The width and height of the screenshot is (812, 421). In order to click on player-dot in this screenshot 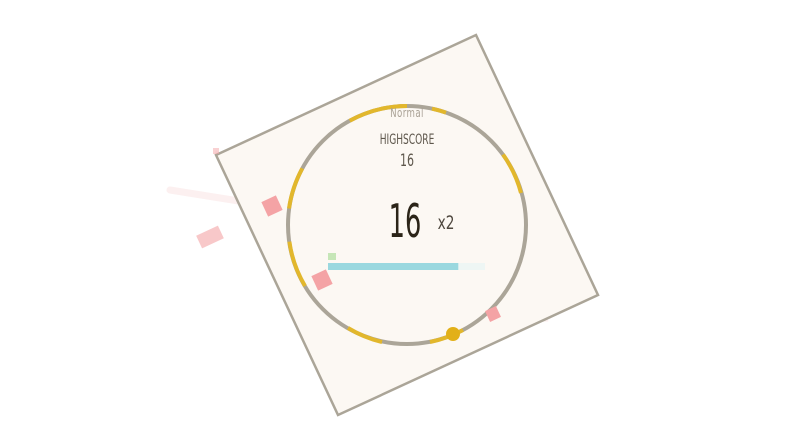, I will do `click(453, 334)`.